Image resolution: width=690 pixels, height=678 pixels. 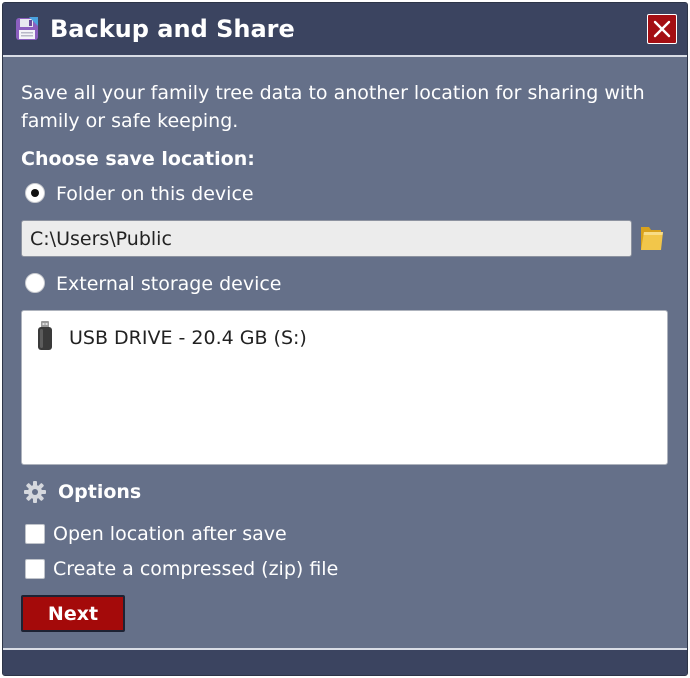 What do you see at coordinates (35, 492) in the screenshot?
I see `gear-icon` at bounding box center [35, 492].